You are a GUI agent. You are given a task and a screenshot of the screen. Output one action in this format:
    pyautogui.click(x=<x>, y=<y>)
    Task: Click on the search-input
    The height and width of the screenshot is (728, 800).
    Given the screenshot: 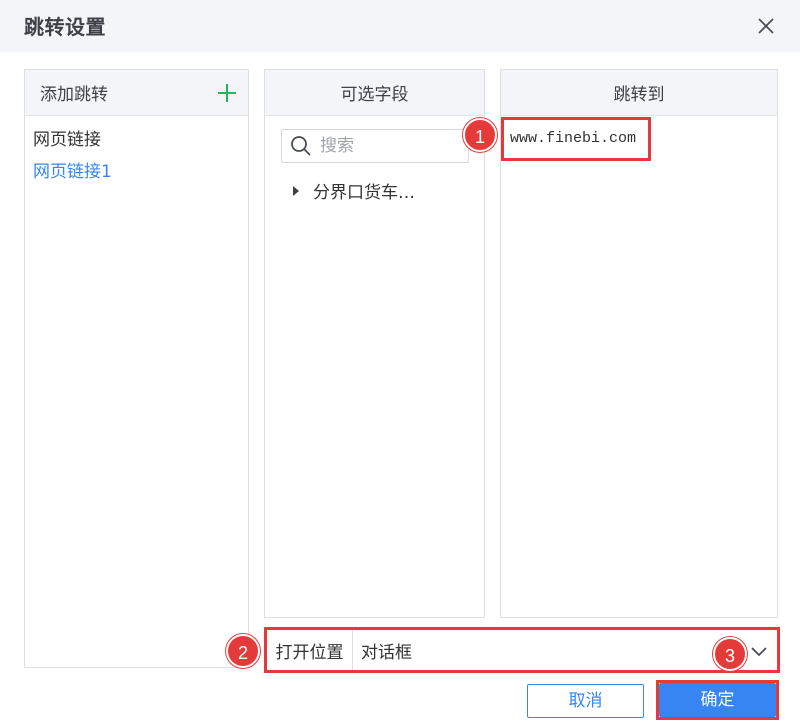 What is the action you would take?
    pyautogui.click(x=390, y=146)
    